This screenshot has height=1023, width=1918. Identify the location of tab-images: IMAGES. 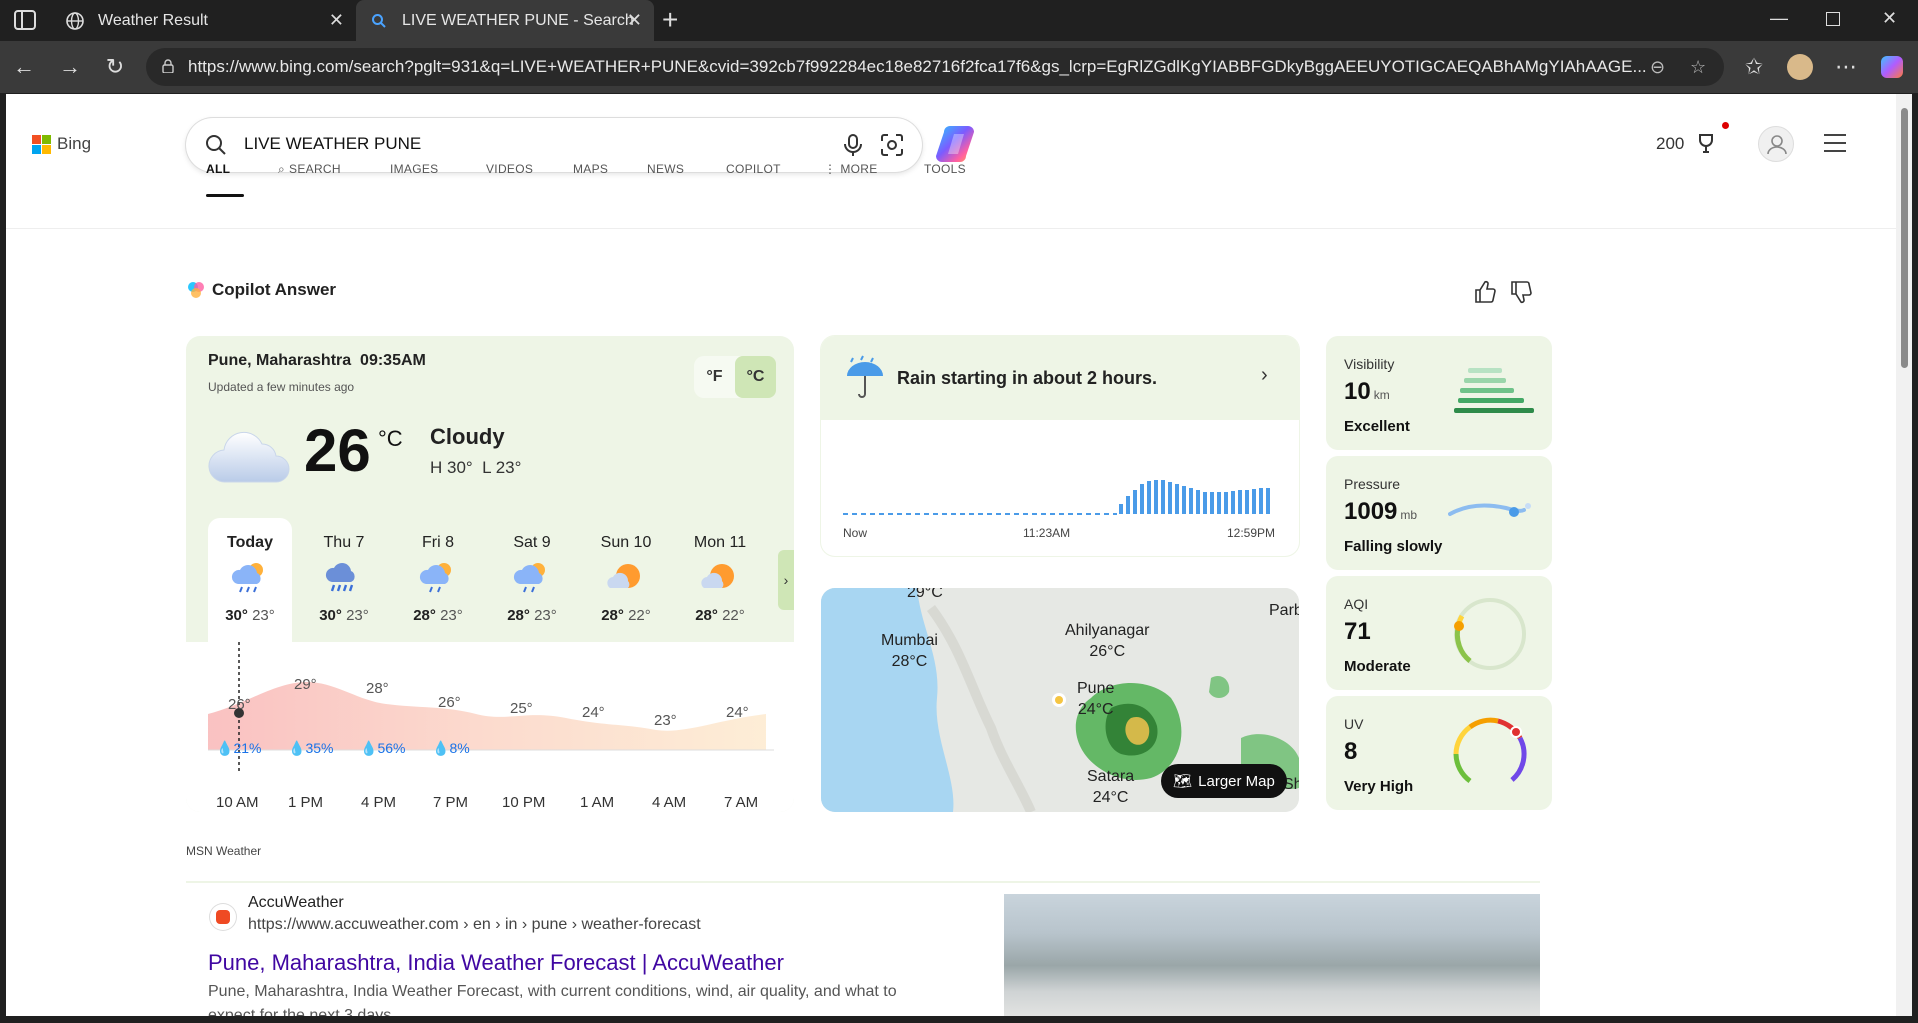
(414, 169).